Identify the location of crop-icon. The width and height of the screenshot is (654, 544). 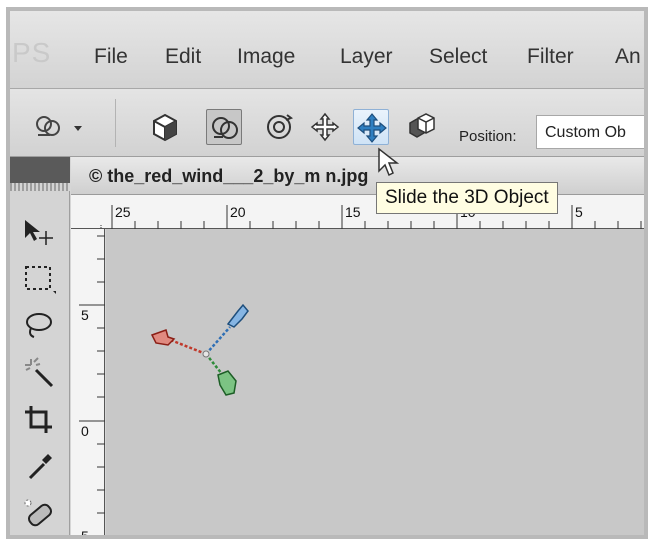
(38, 419).